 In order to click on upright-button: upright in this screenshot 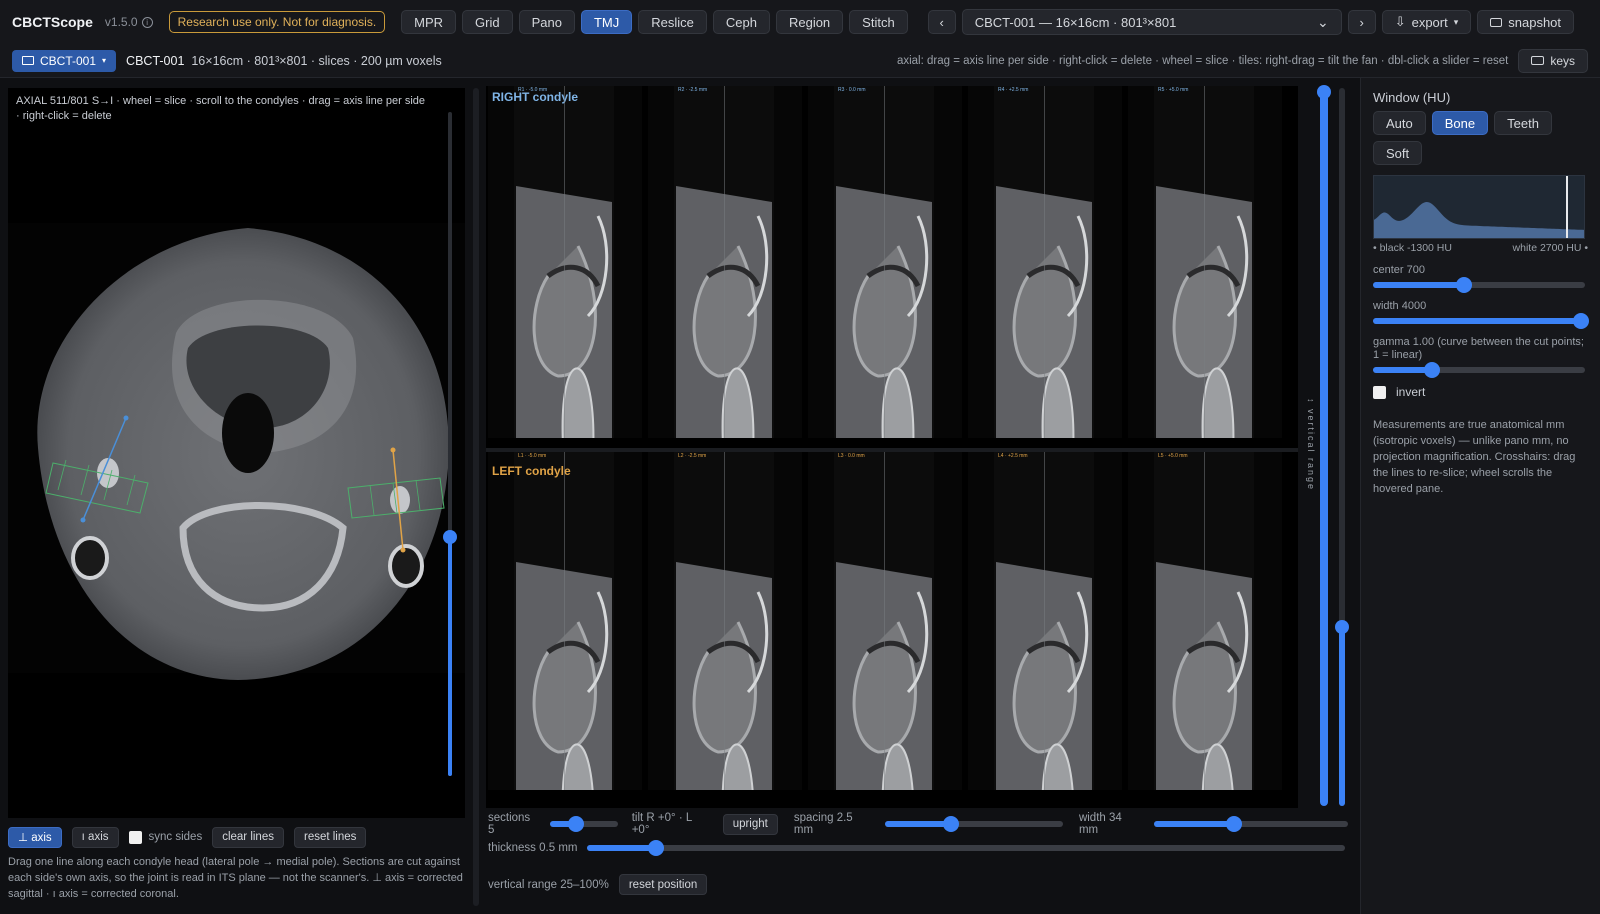, I will do `click(750, 824)`.